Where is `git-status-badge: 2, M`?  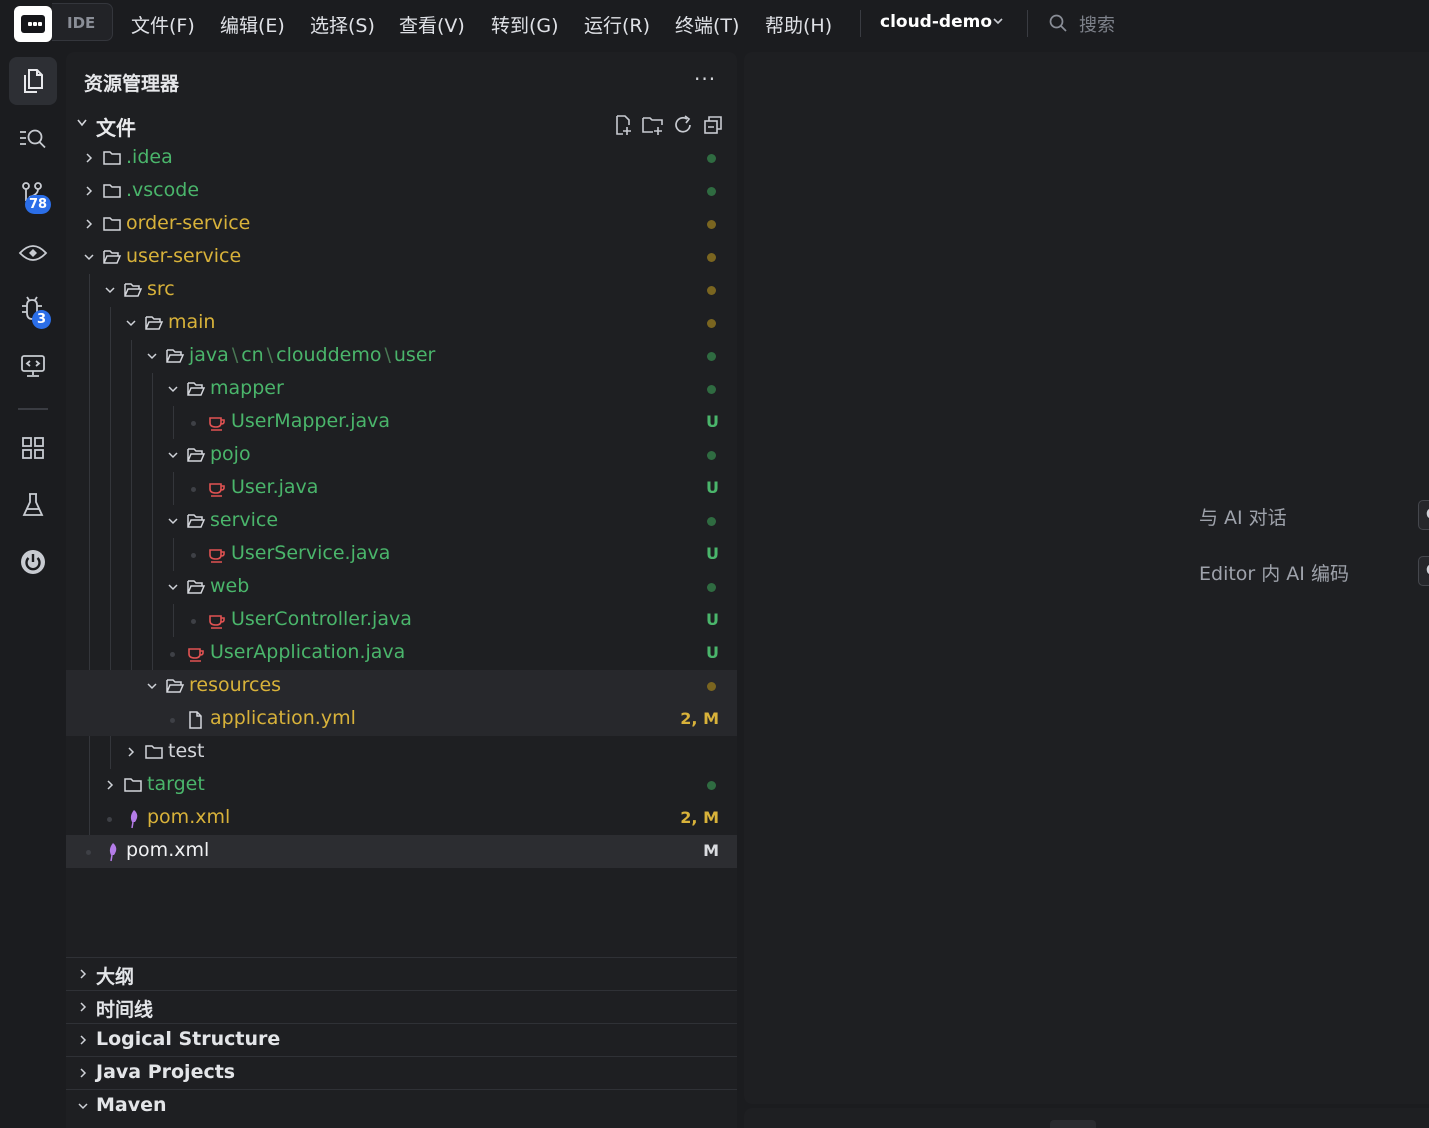 git-status-badge: 2, M is located at coordinates (699, 817).